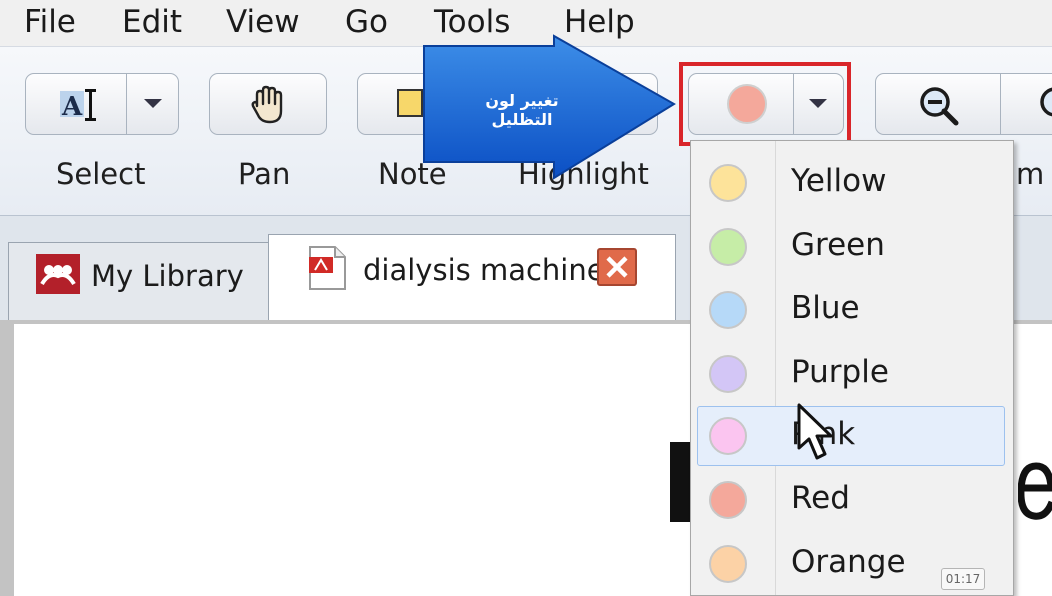 The height and width of the screenshot is (596, 1052). I want to click on pan-button, so click(268, 104).